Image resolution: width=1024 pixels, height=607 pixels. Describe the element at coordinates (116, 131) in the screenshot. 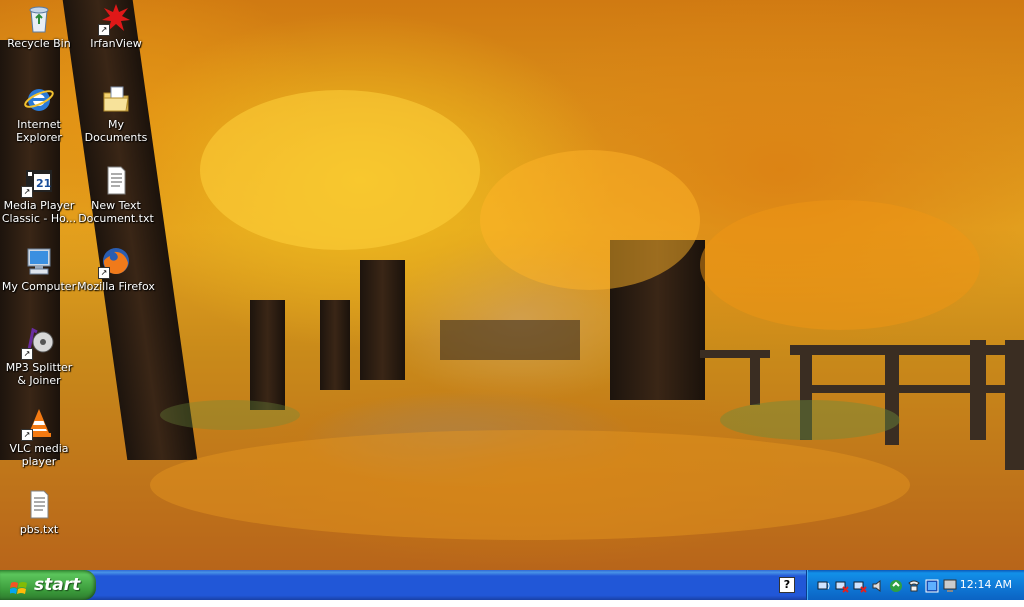

I see `icon-label: My Documents` at that location.